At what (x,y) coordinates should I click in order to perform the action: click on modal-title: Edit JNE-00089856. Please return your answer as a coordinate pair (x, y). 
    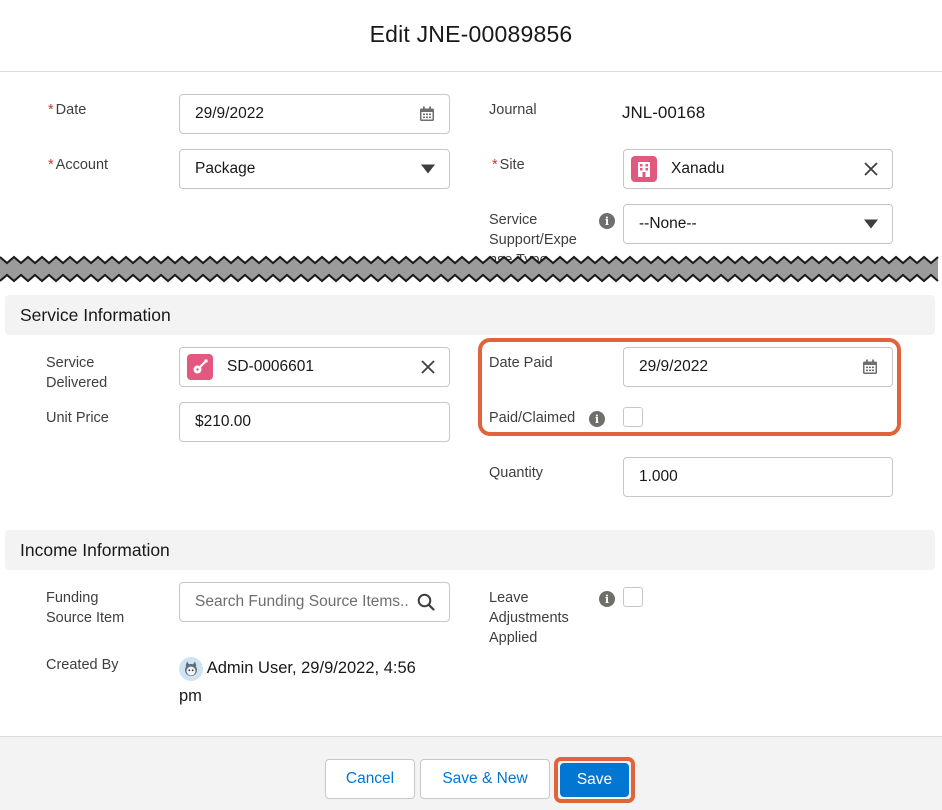
    Looking at the image, I should click on (471, 34).